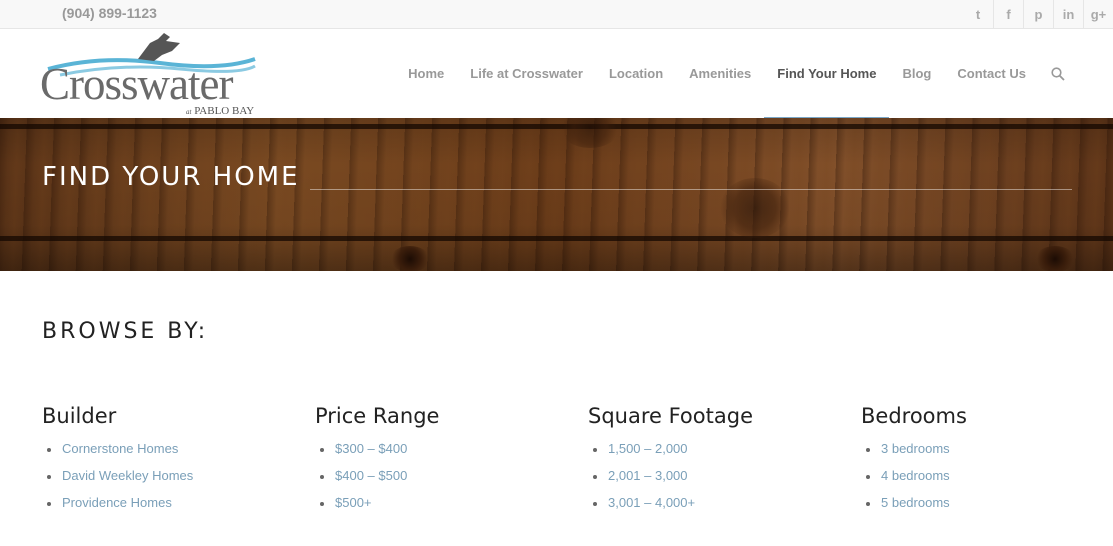  Describe the element at coordinates (648, 475) in the screenshot. I see `sqft-link: 2,001 – 3,000` at that location.